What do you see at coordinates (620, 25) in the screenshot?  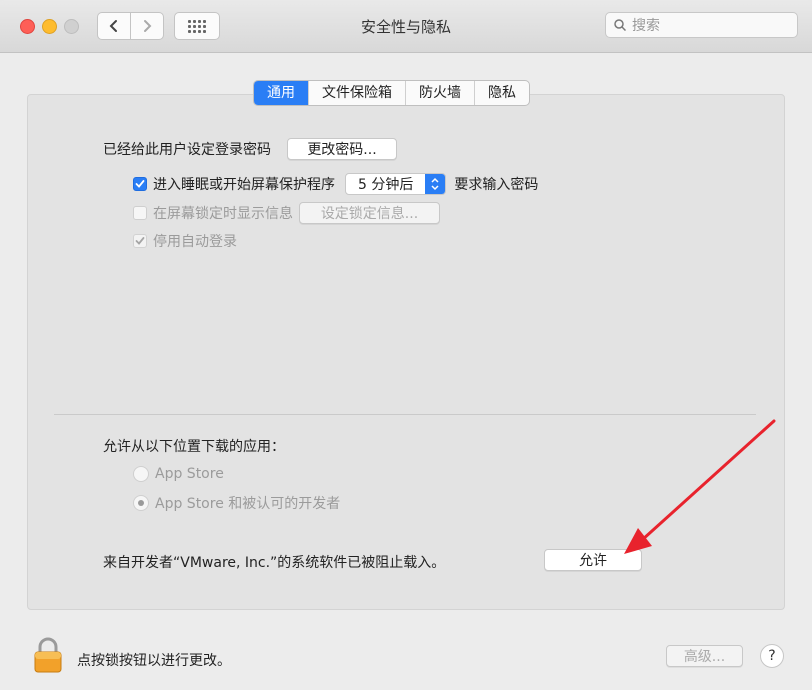 I see `search-icon` at bounding box center [620, 25].